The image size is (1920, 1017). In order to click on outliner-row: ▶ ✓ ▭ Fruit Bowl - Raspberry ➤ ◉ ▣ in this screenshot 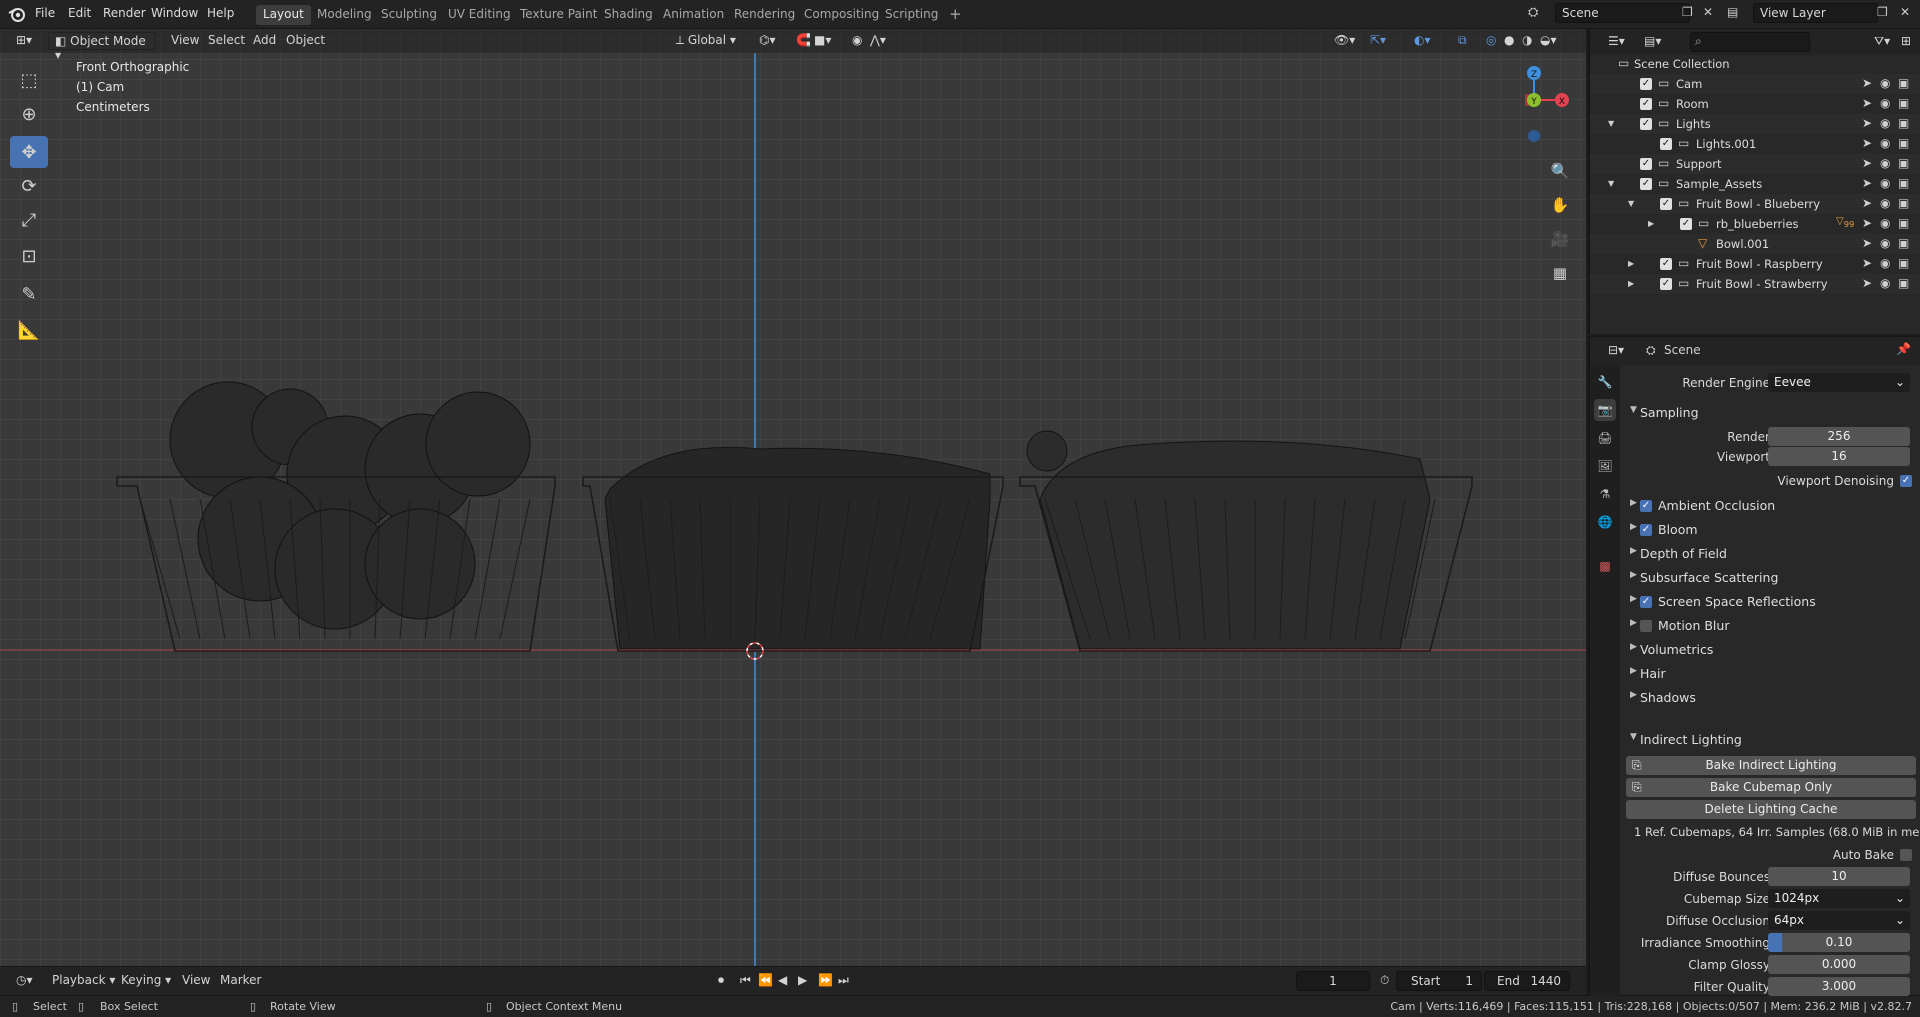, I will do `click(1755, 264)`.